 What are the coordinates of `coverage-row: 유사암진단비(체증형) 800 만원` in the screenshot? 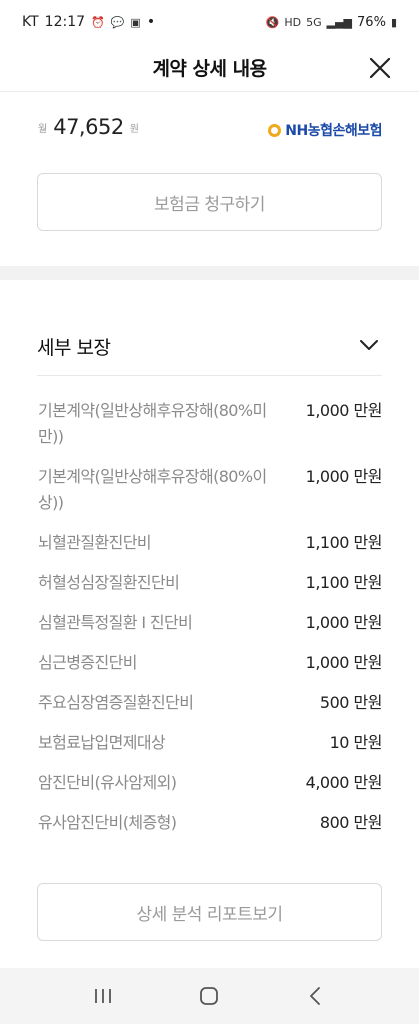 It's located at (210, 823).